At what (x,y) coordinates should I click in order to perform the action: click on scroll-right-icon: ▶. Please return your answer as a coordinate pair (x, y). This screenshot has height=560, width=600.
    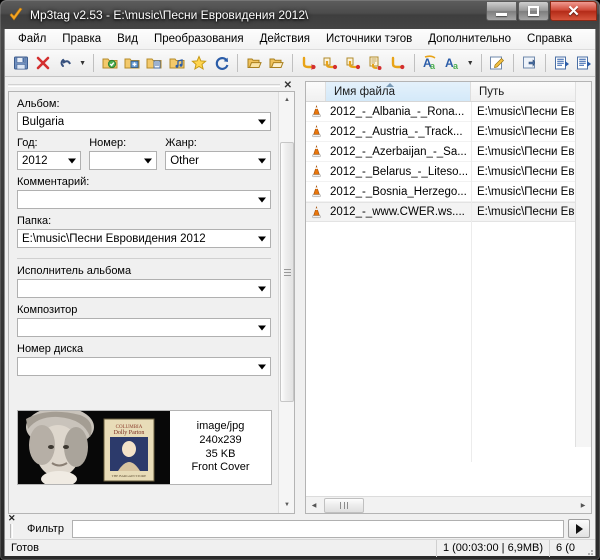
    Looking at the image, I should click on (583, 505).